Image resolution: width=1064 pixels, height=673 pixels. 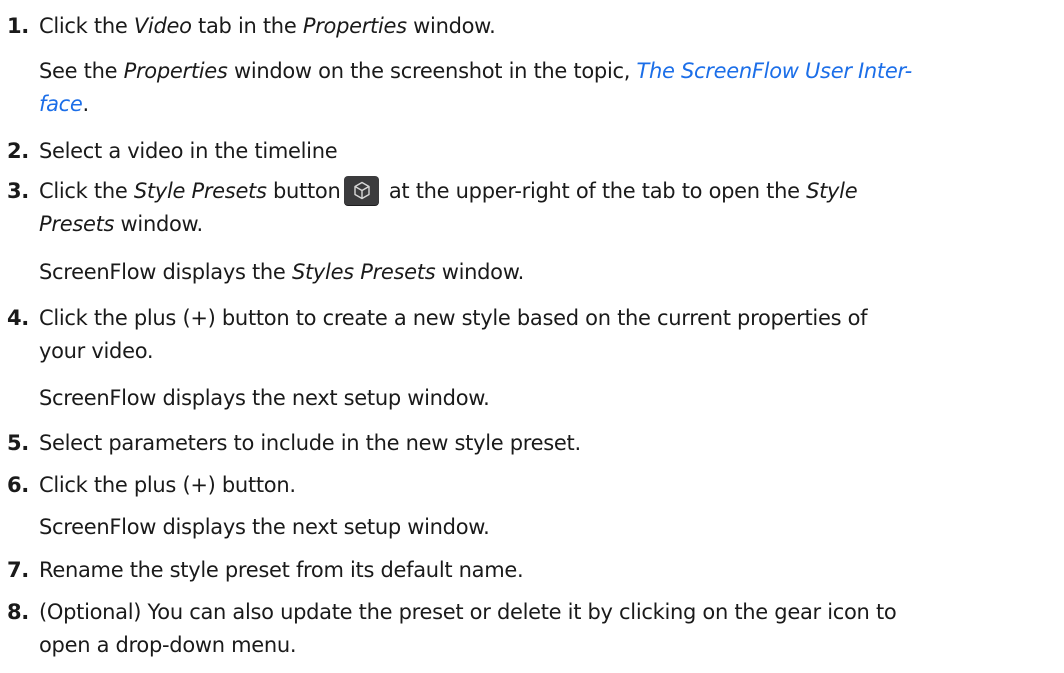 I want to click on style-presets-button, so click(x=362, y=190).